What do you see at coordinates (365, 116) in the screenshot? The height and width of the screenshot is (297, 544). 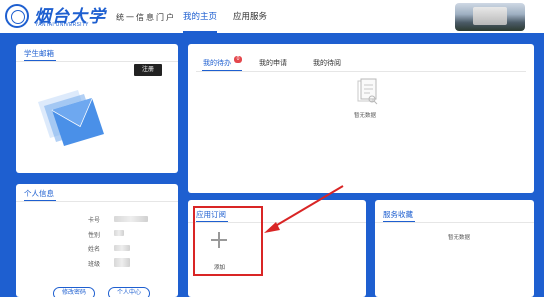 I see `tasks-empty-text: 暂无数据` at bounding box center [365, 116].